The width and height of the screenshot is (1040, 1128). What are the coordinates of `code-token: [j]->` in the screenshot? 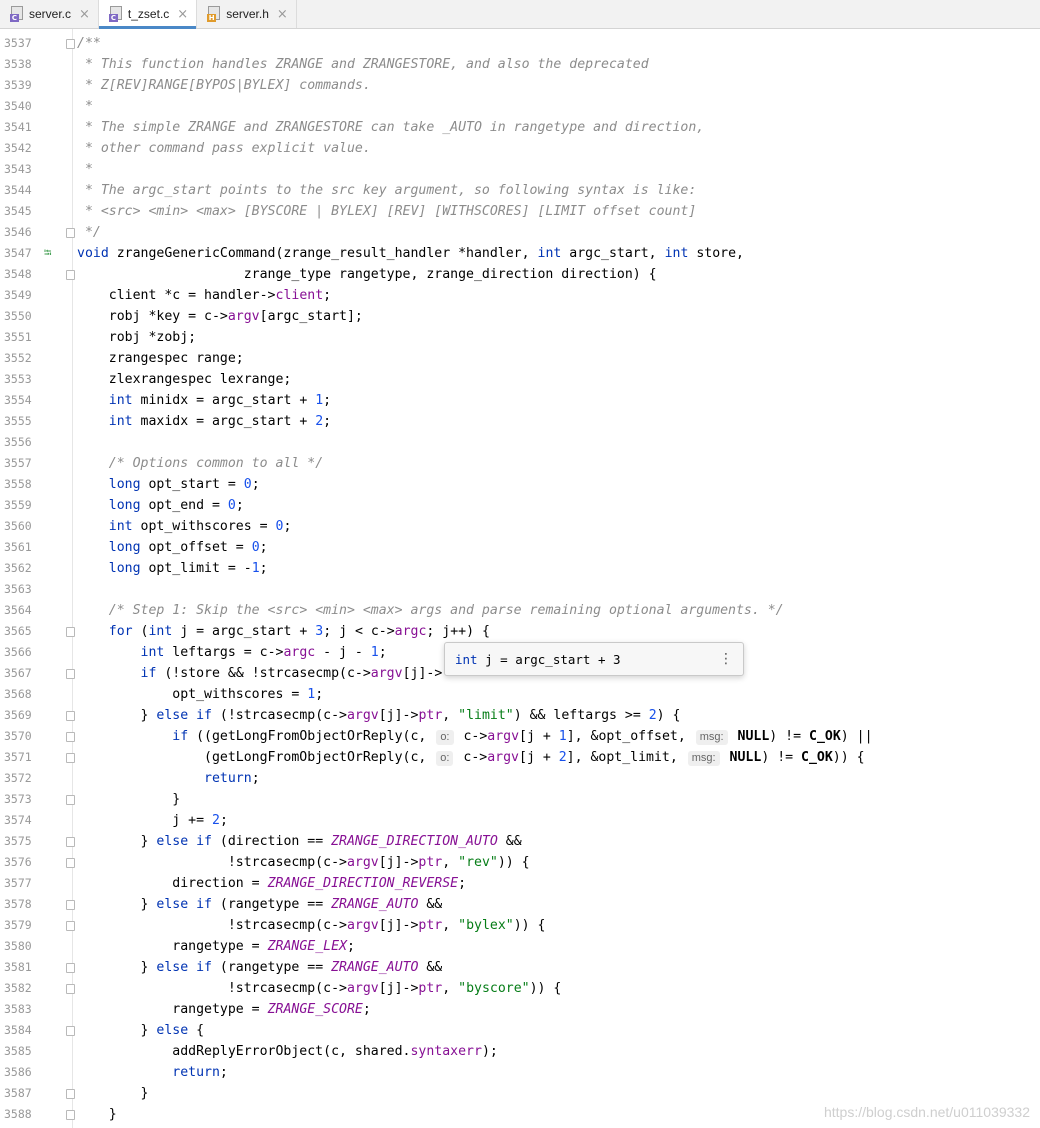 It's located at (422, 673).